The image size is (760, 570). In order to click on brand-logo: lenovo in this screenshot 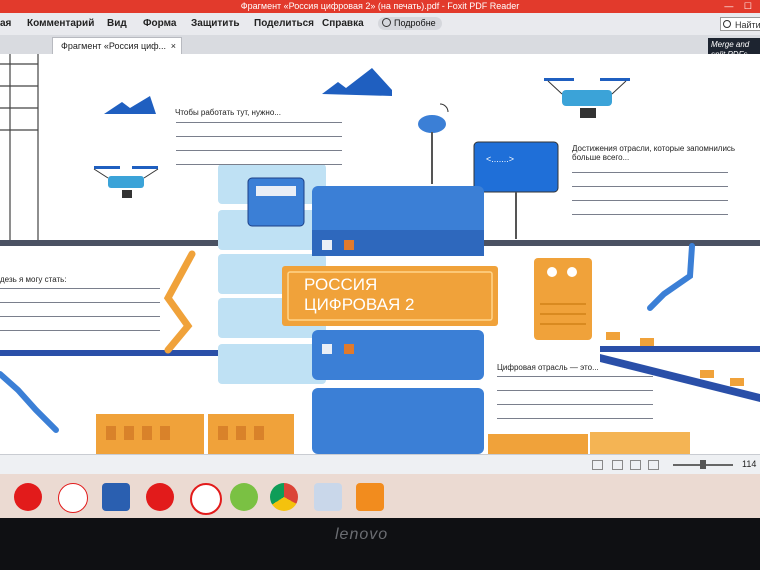, I will do `click(362, 534)`.